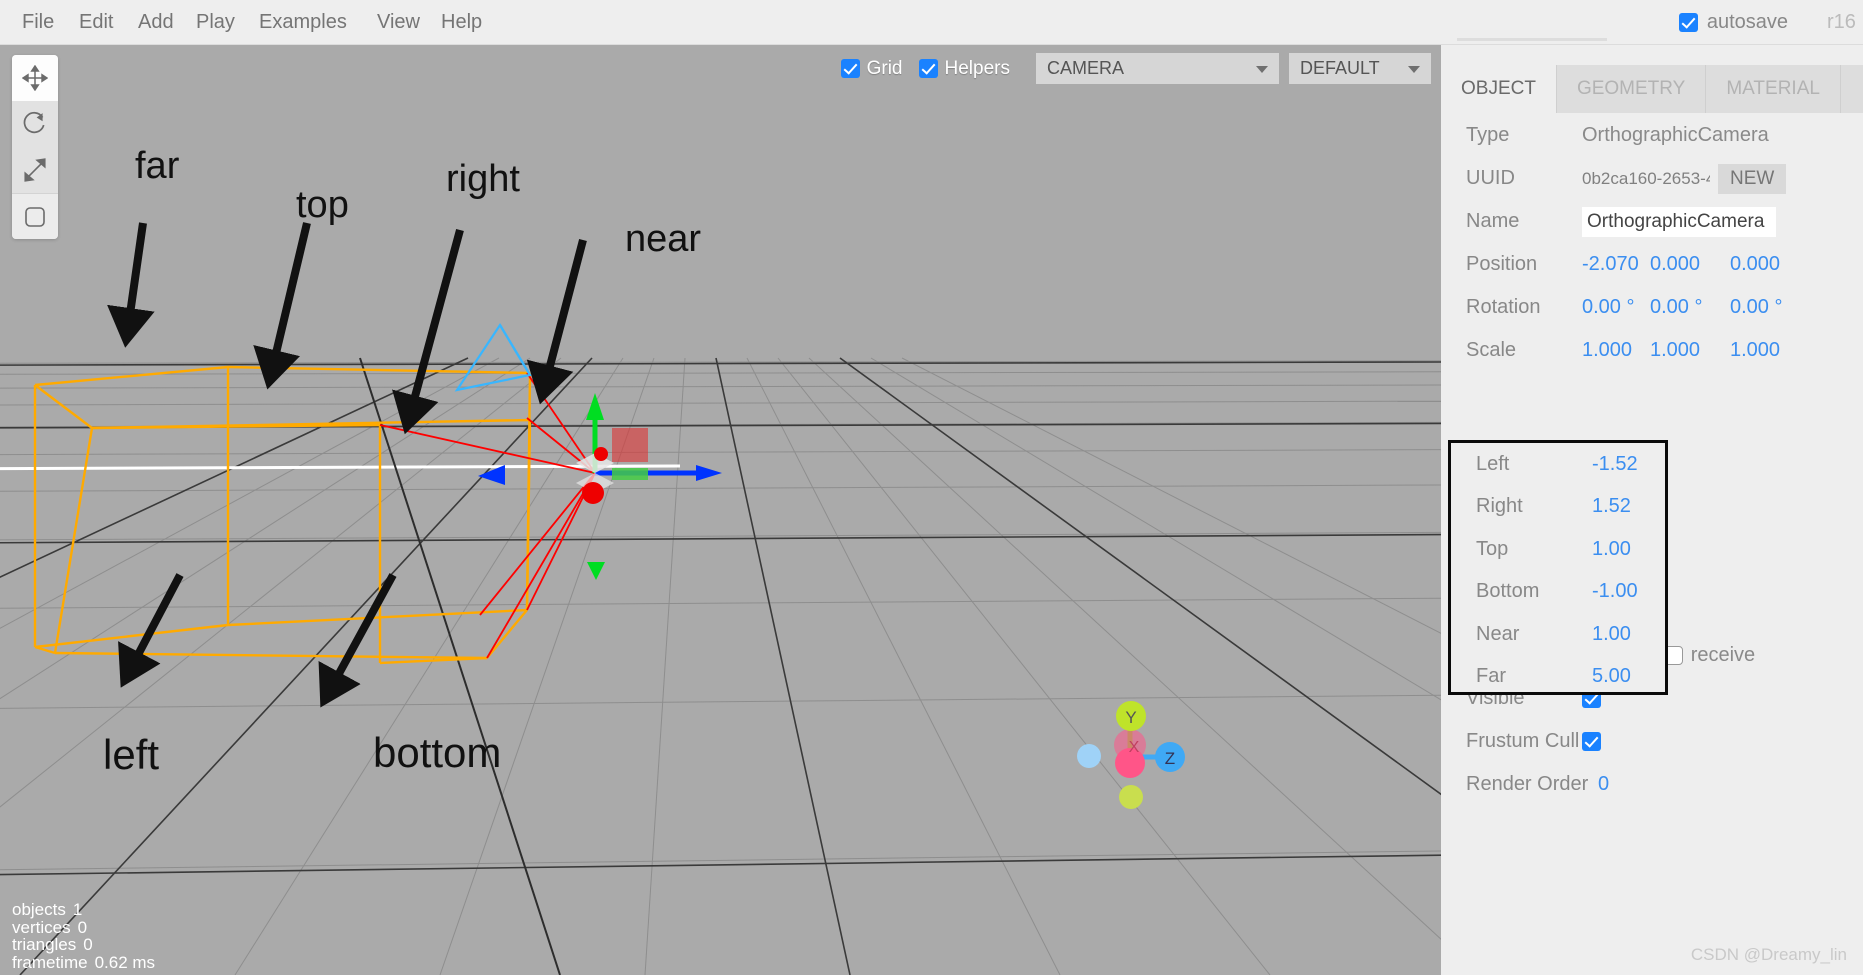  I want to click on annotation-near: near, so click(663, 239).